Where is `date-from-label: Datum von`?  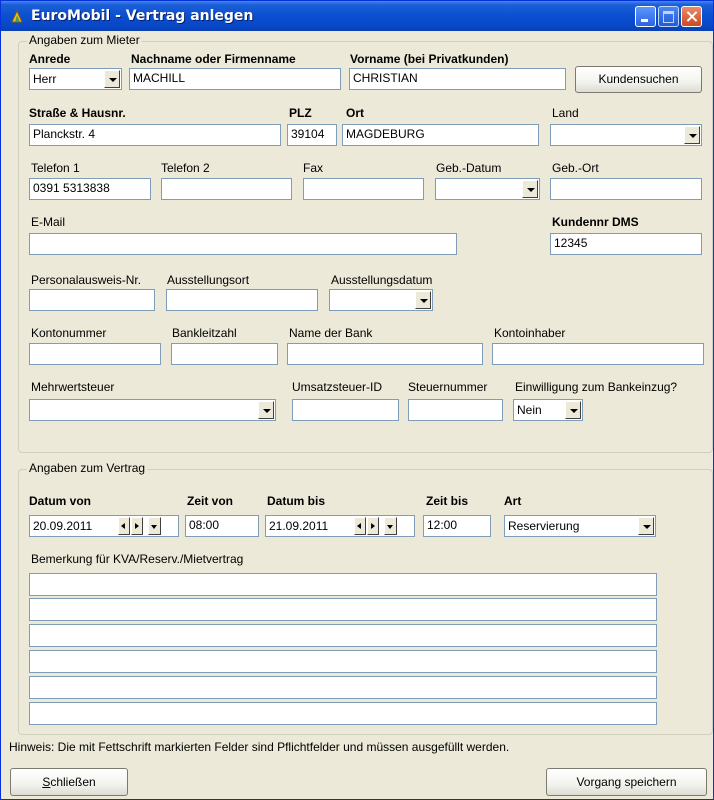
date-from-label: Datum von is located at coordinates (60, 501).